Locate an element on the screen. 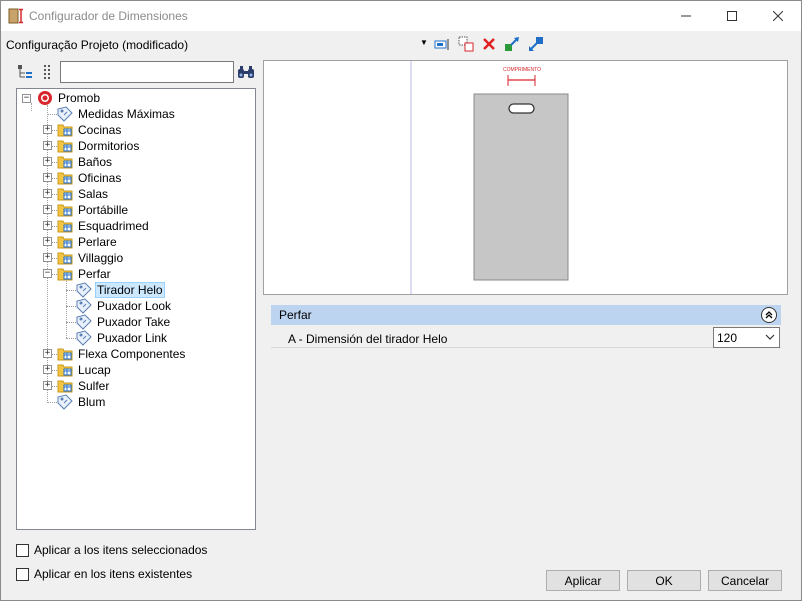  tree-node: Portábille is located at coordinates (93, 210).